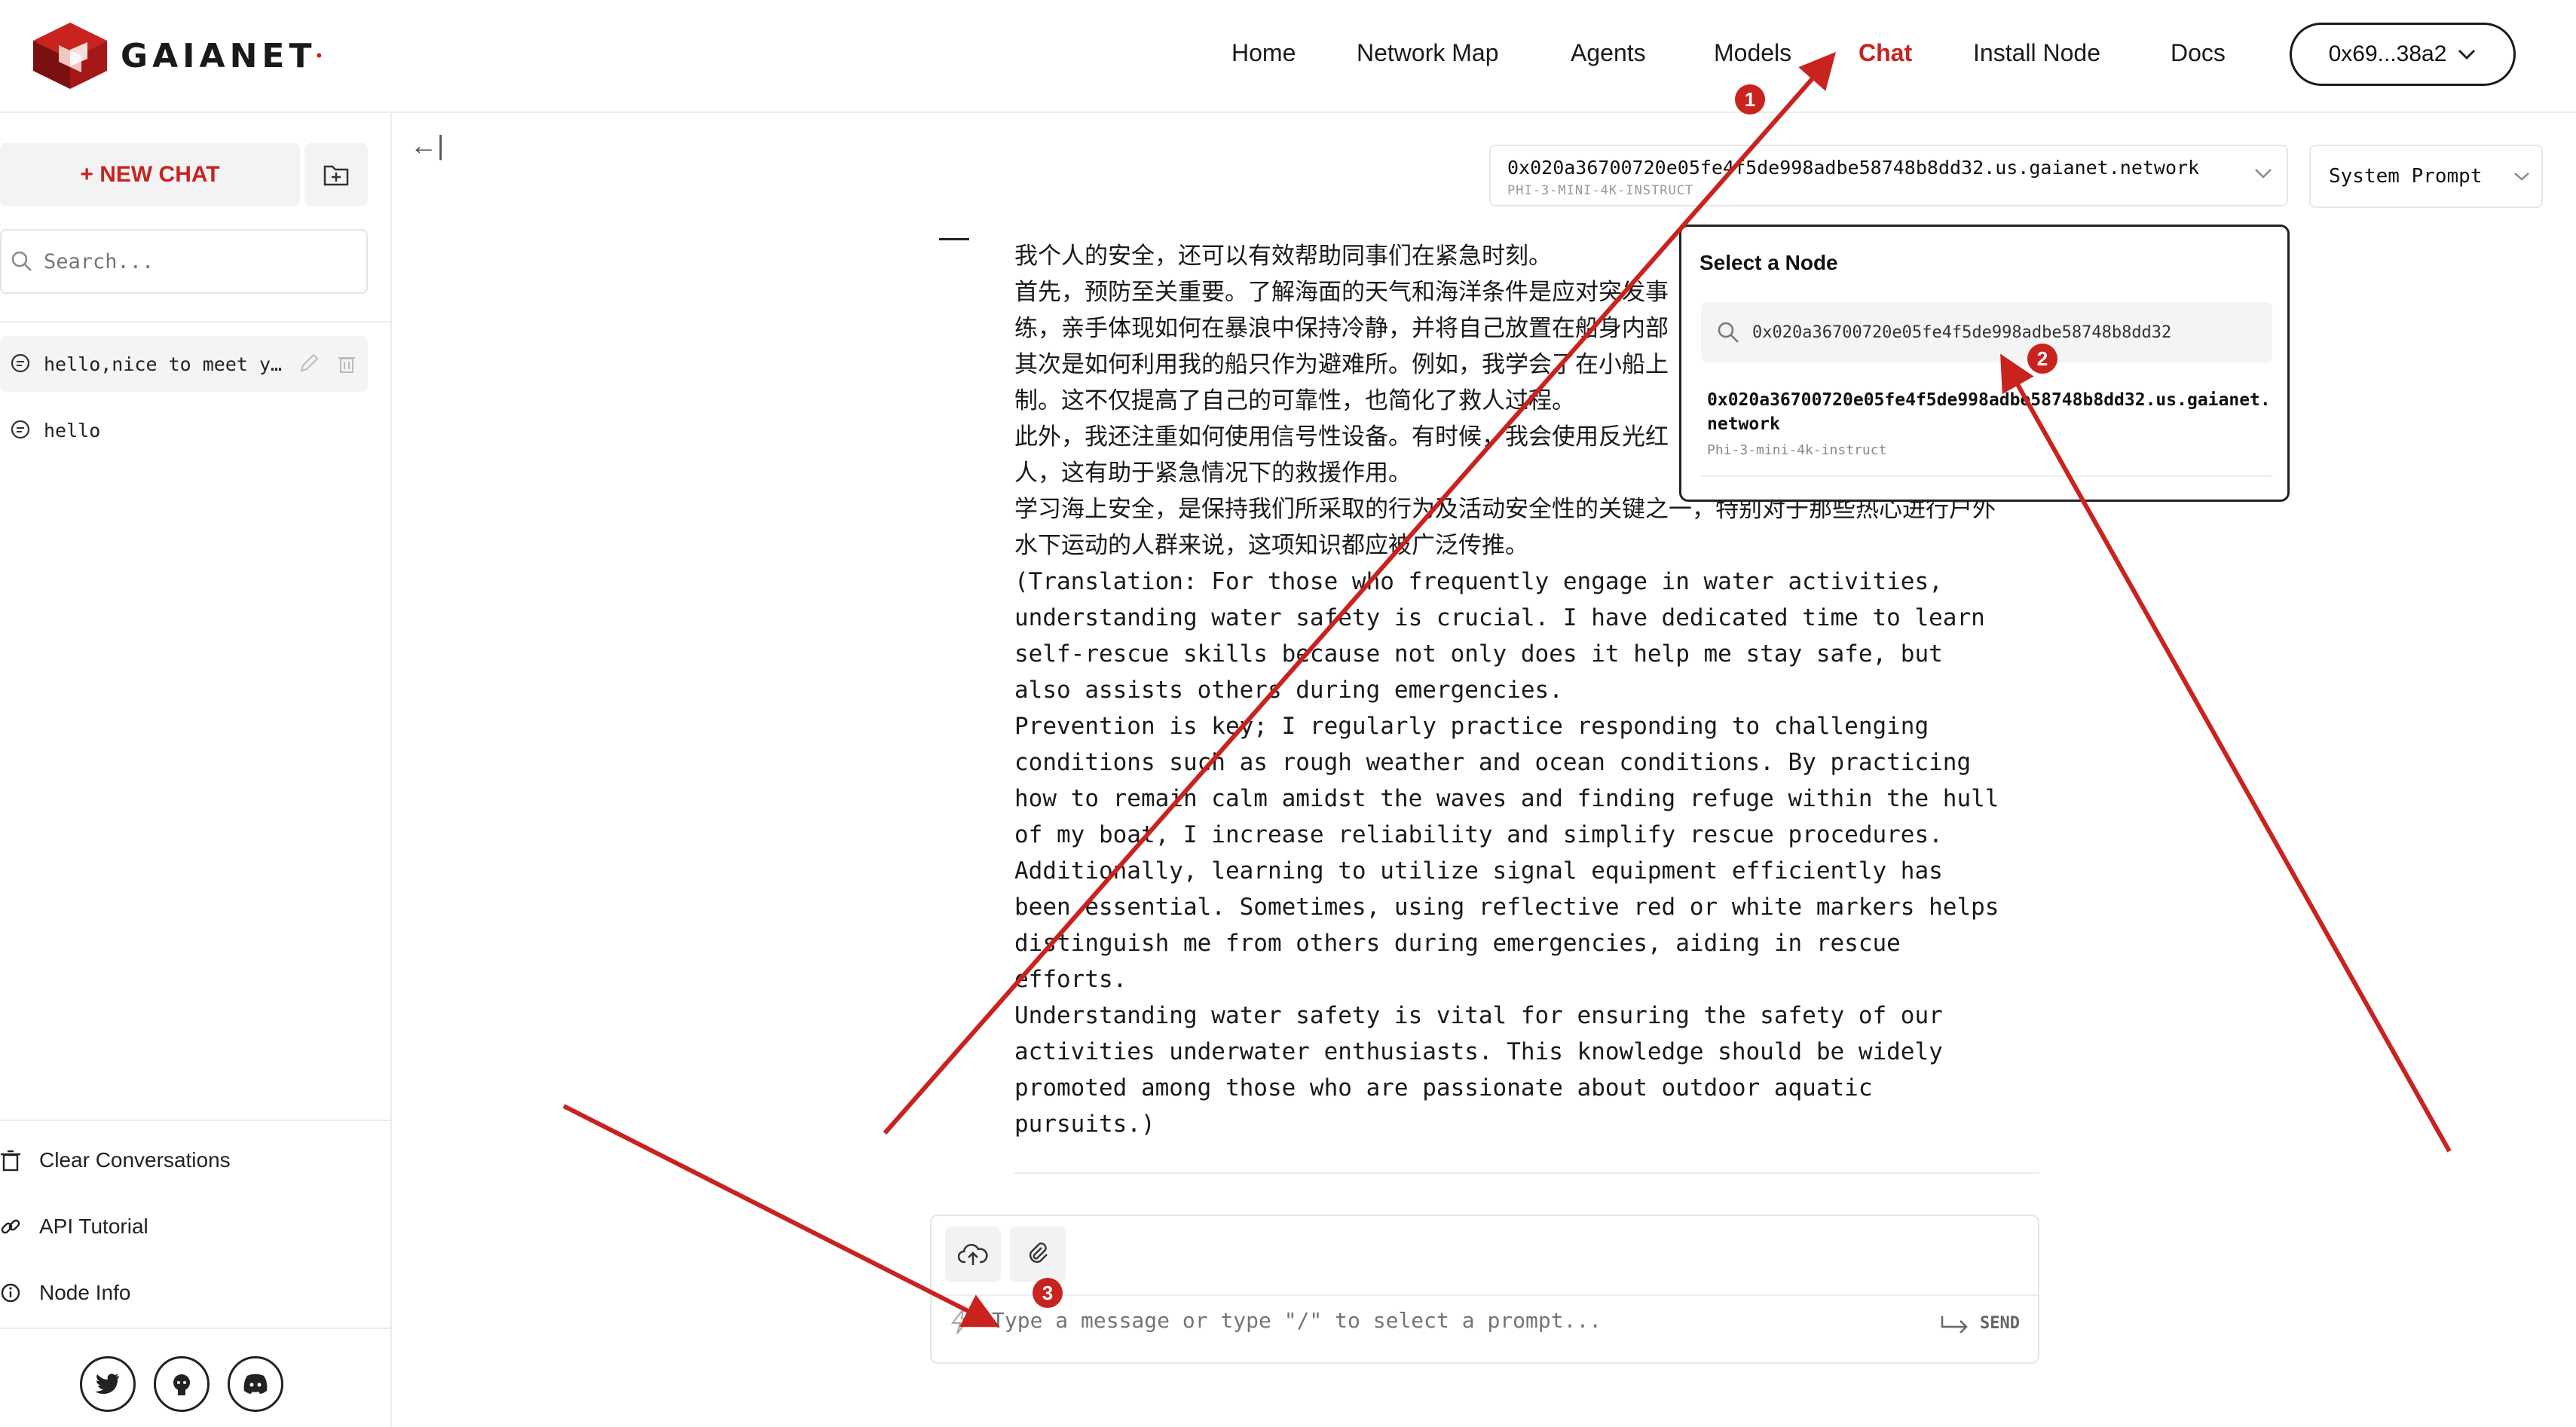 The image size is (2576, 1427). What do you see at coordinates (10, 1226) in the screenshot?
I see `link-icon` at bounding box center [10, 1226].